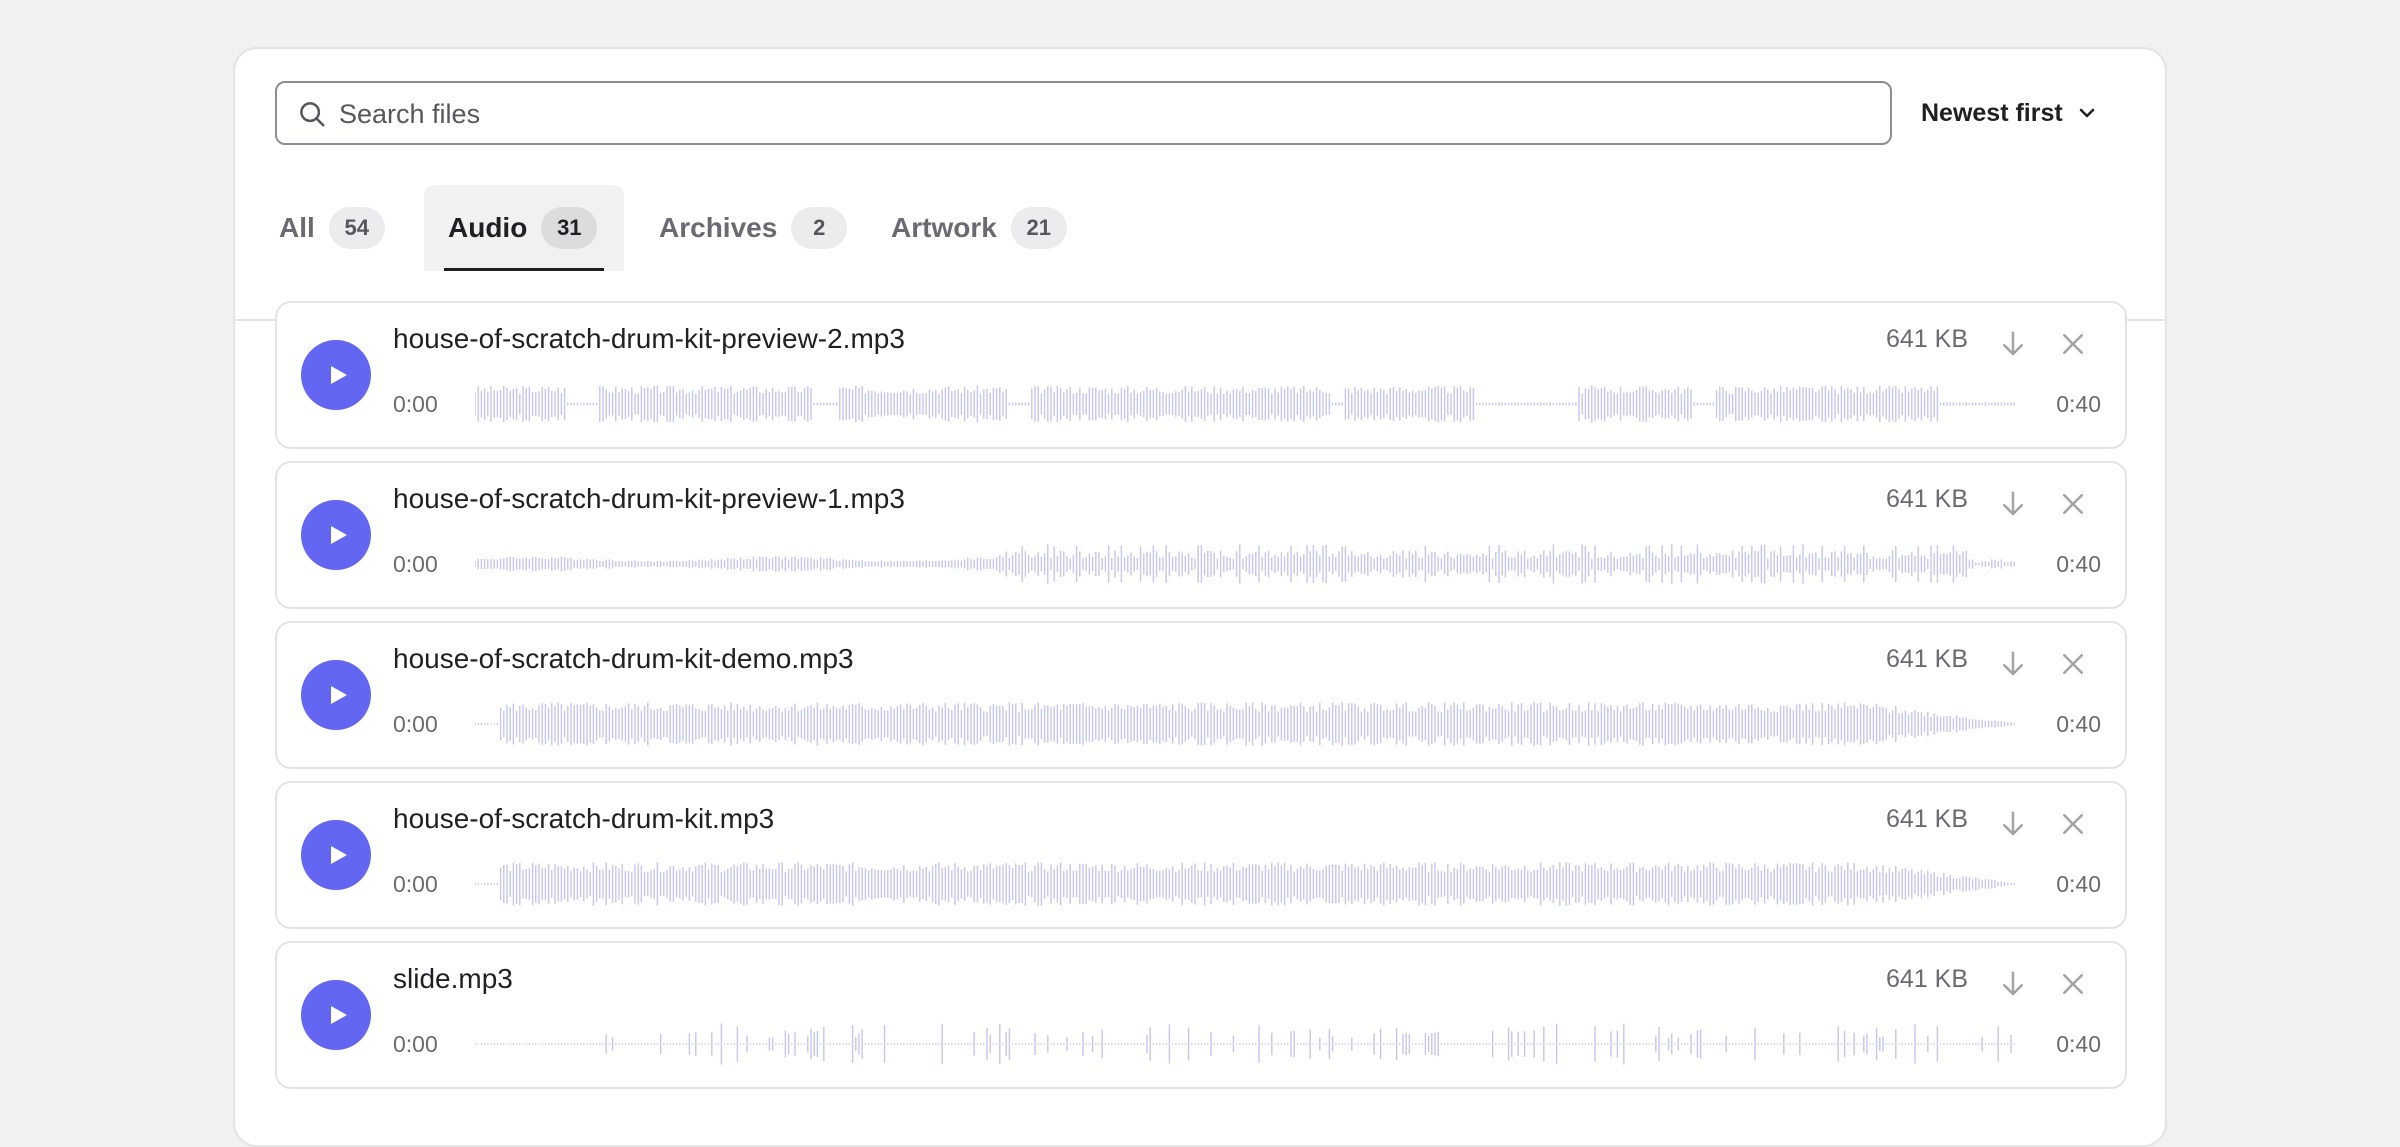 This screenshot has width=2400, height=1147. I want to click on tab-count-badge: 21, so click(1038, 228).